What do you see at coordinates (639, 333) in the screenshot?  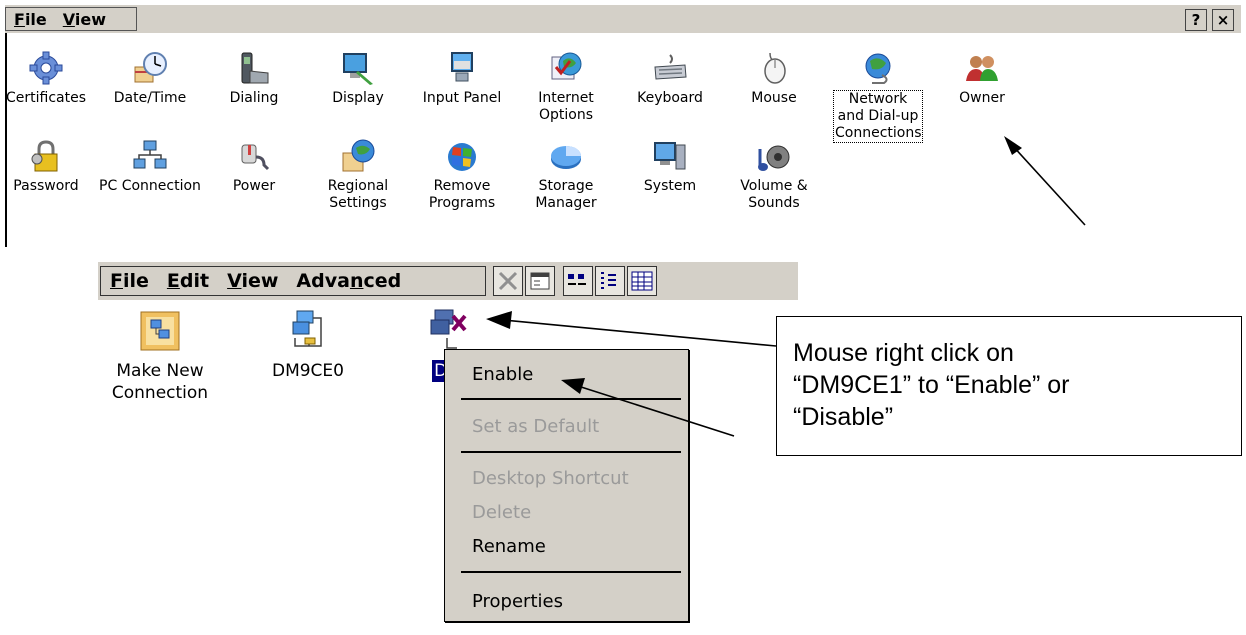 I see `arrow-to-dm9ce1` at bounding box center [639, 333].